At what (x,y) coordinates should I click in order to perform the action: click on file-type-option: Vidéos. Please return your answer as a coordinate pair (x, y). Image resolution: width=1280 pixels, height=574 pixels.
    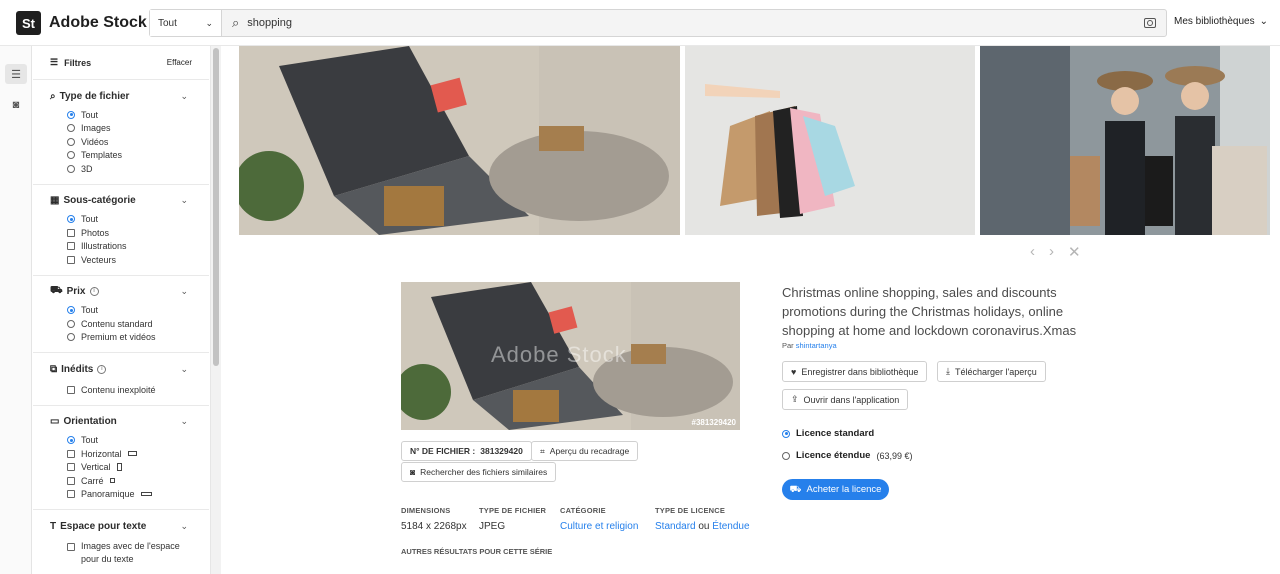
    Looking at the image, I should click on (121, 142).